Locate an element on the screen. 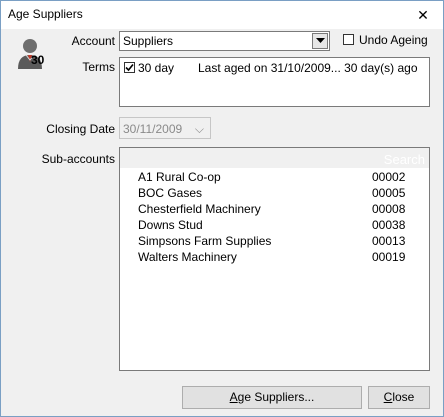 This screenshot has height=417, width=444. closing-date-value: 30/11/2009 is located at coordinates (153, 129).